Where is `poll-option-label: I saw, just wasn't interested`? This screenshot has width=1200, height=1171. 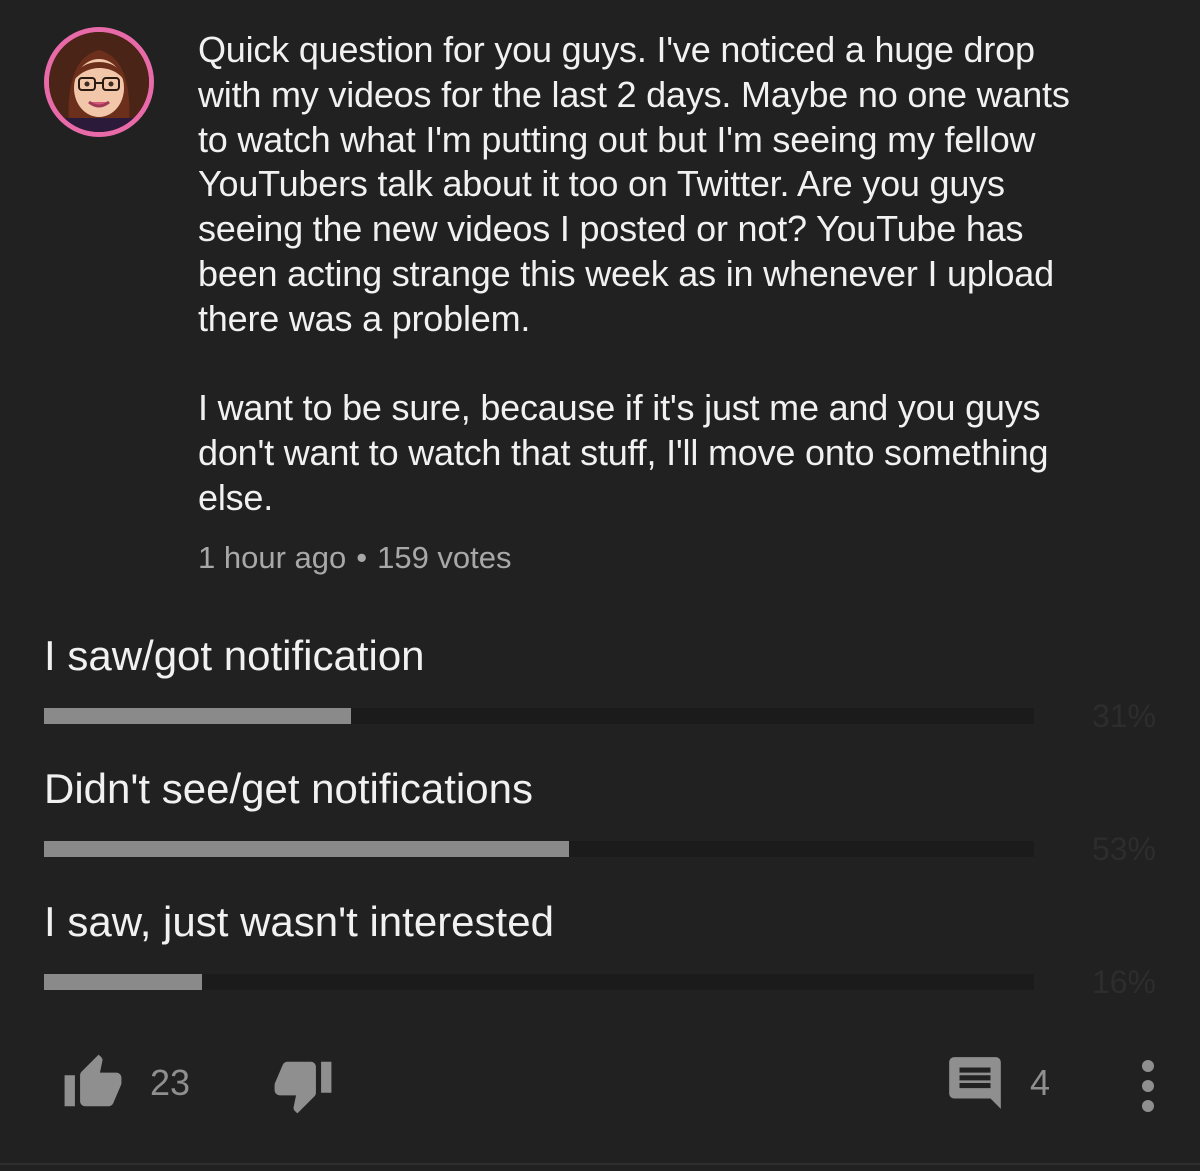
poll-option-label: I saw, just wasn't interested is located at coordinates (299, 921).